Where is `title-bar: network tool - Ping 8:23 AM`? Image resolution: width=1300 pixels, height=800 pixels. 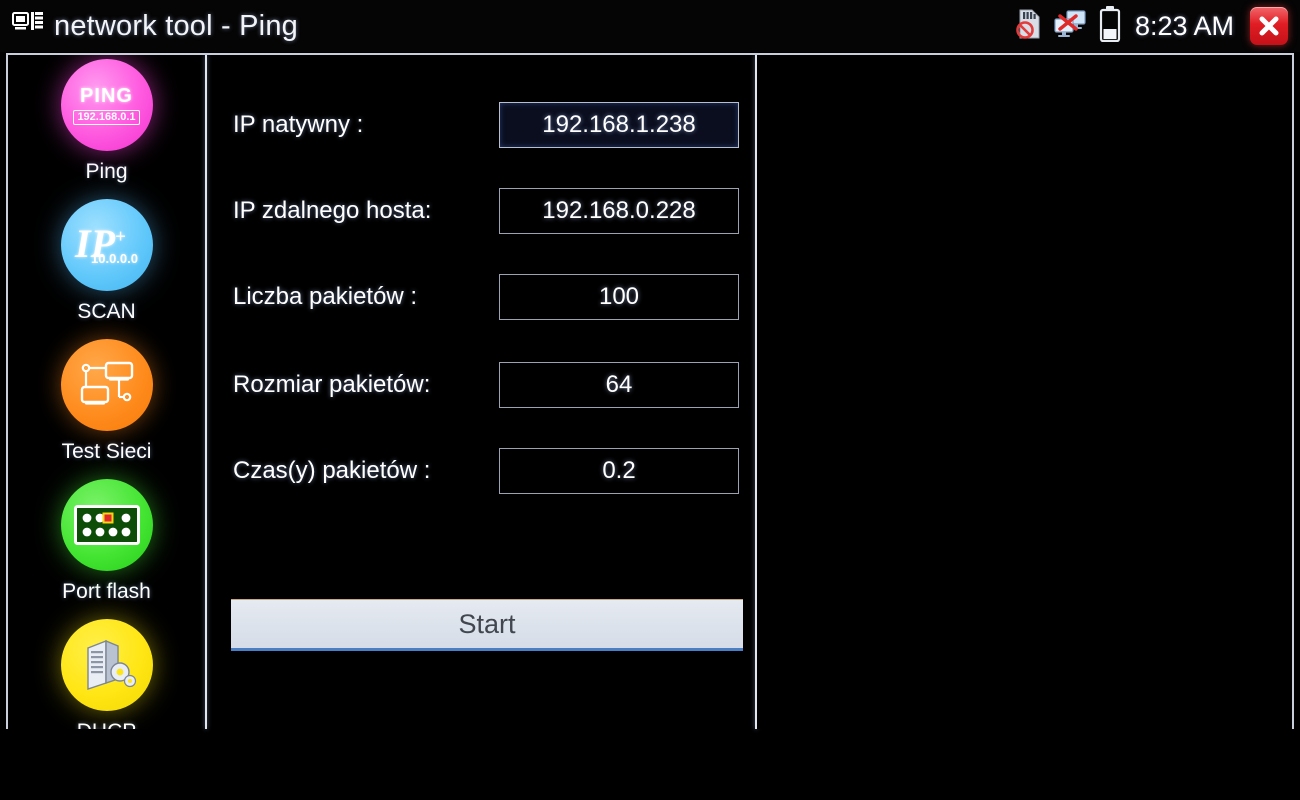
title-bar: network tool - Ping 8:23 AM is located at coordinates (650, 26).